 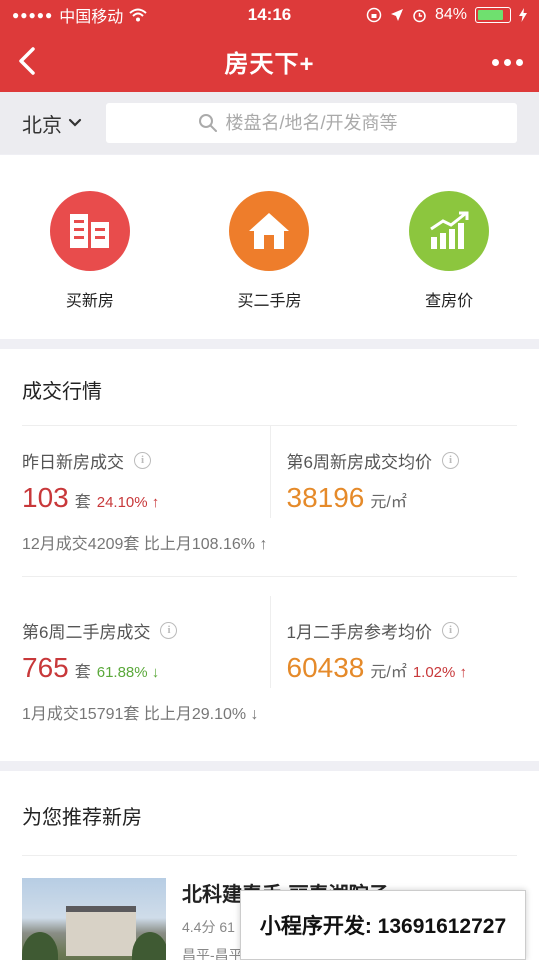 I want to click on watermark-overlay: 小程序开发: 13691612727, so click(x=383, y=925).